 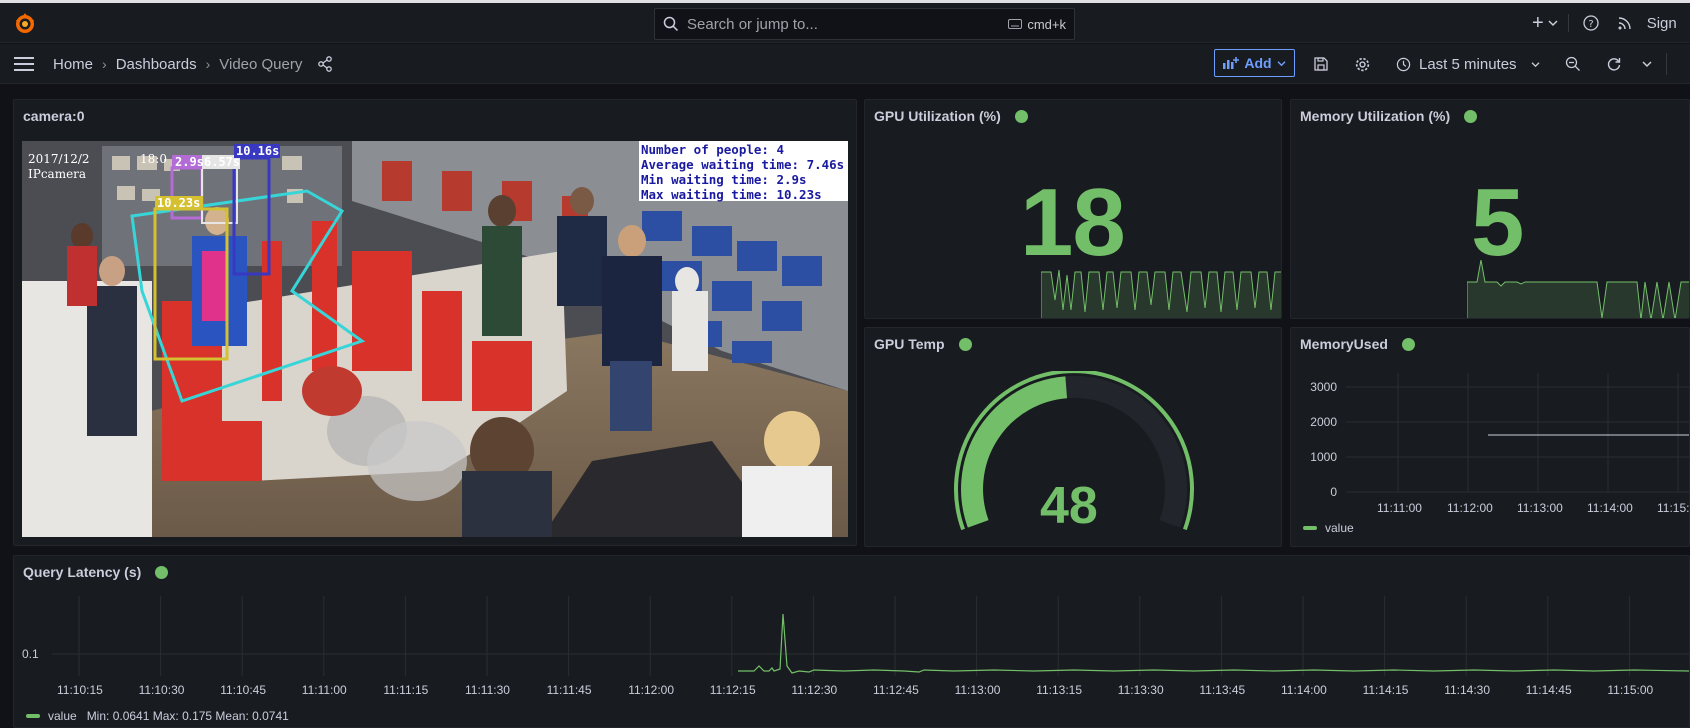 I want to click on video-timestamp: 2017/12/2, so click(x=59, y=159).